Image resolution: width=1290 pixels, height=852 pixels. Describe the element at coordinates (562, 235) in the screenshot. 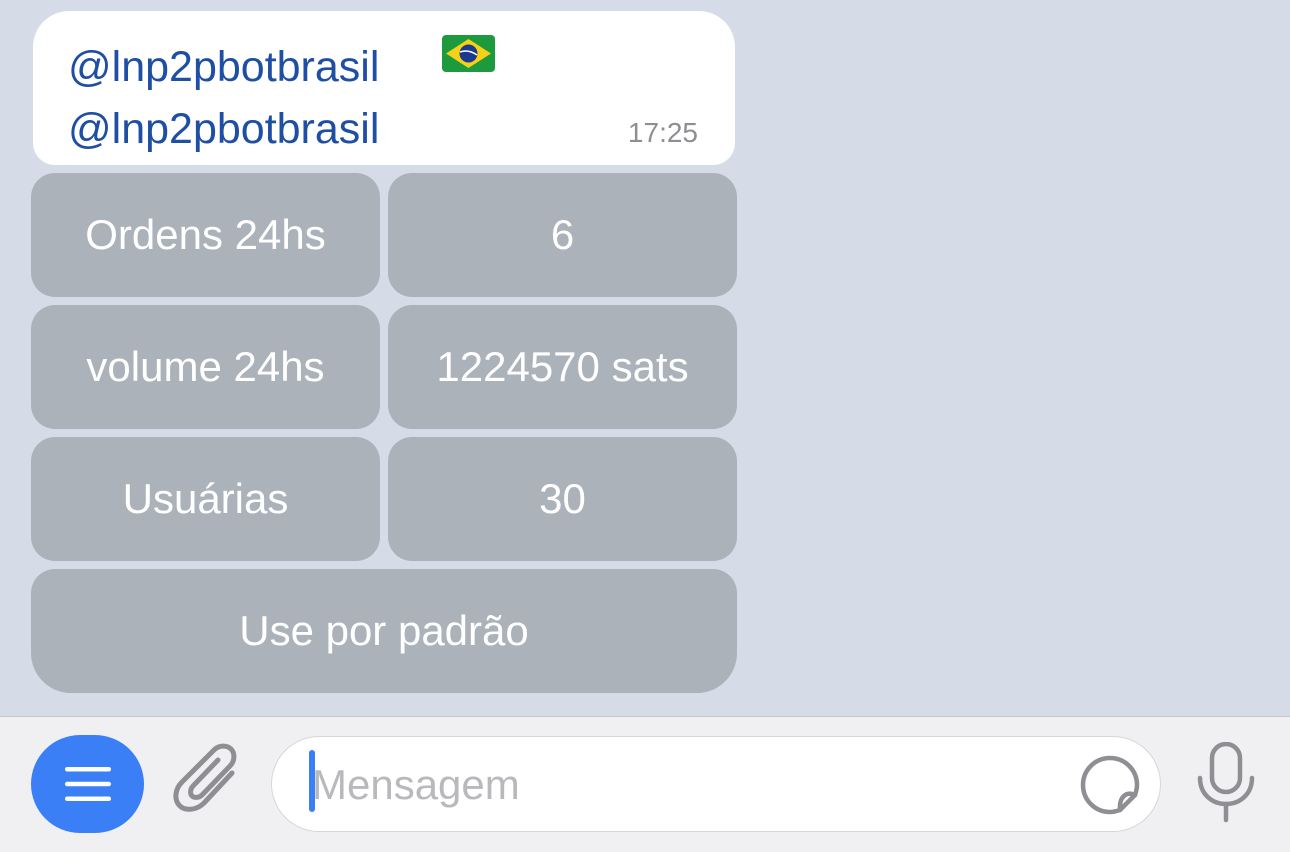

I see `ordens-value-button: 6` at that location.